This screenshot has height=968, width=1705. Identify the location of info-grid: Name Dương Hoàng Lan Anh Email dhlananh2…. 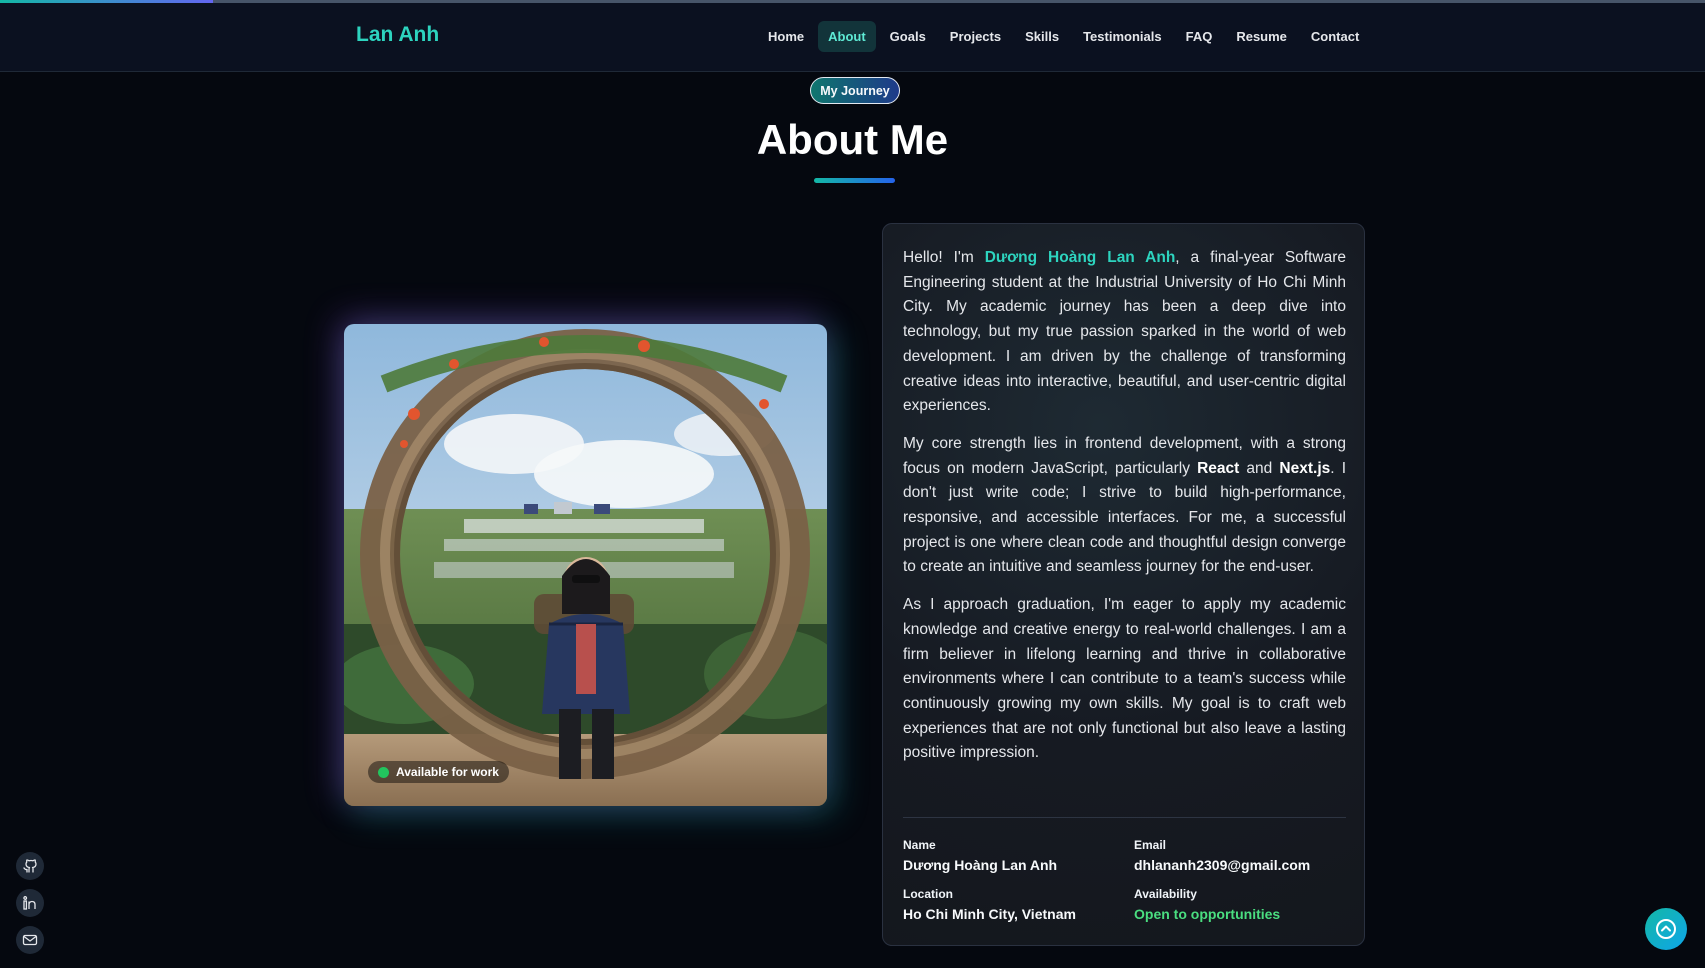
(1124, 880).